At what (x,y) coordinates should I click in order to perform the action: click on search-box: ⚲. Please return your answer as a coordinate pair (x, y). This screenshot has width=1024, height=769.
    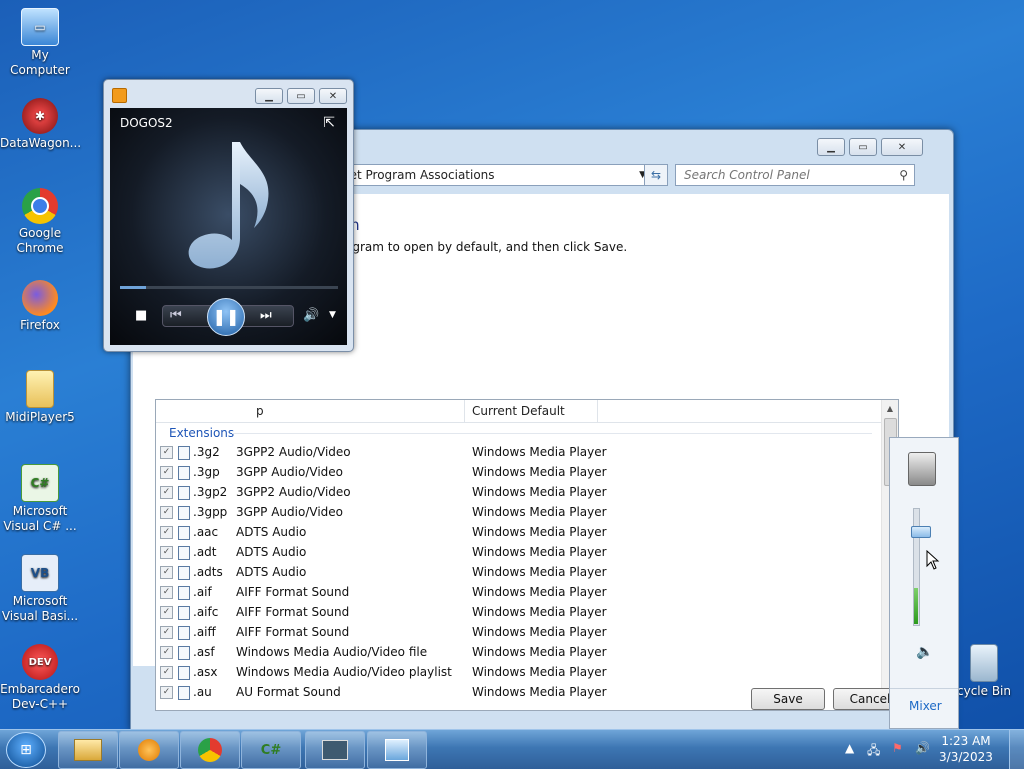
    Looking at the image, I should click on (795, 175).